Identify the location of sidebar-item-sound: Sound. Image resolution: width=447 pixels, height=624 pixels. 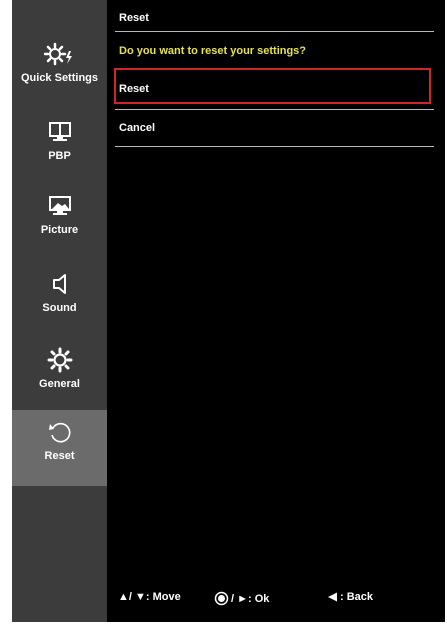
(59, 300).